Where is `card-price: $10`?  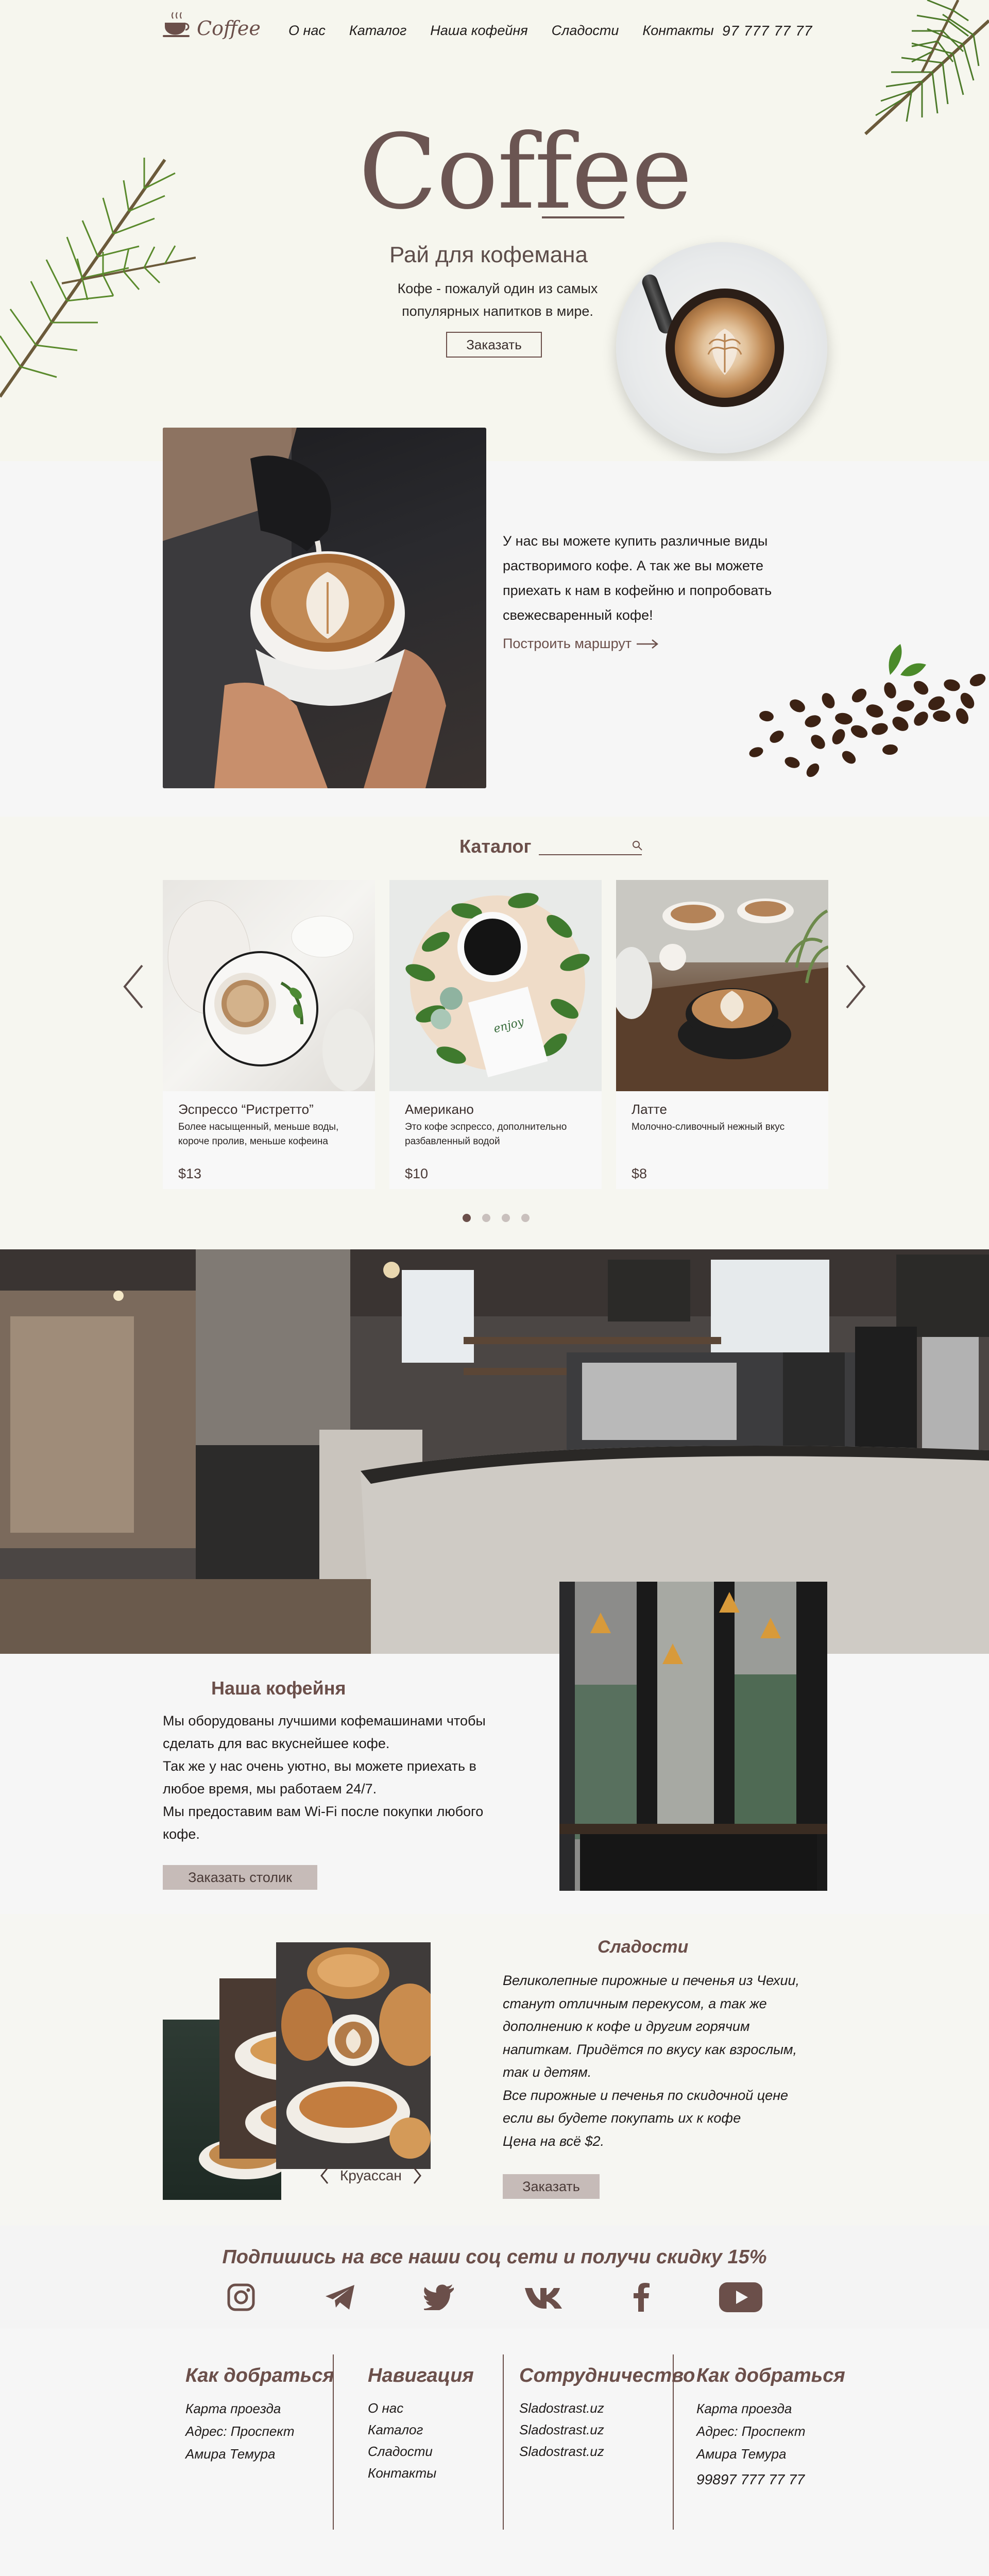 card-price: $10 is located at coordinates (417, 1173).